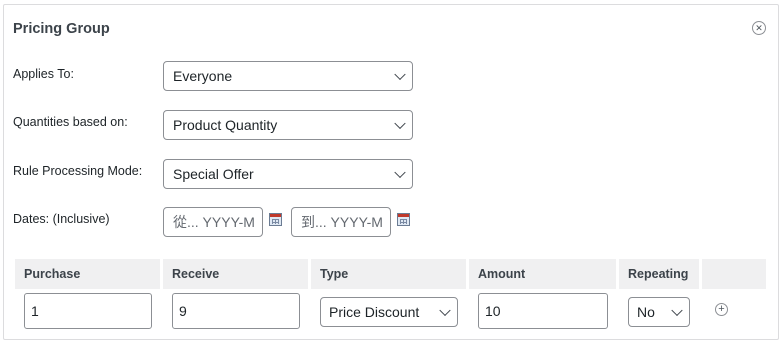 This screenshot has width=783, height=344. I want to click on applies-to-label: Applies To:, so click(43, 74).